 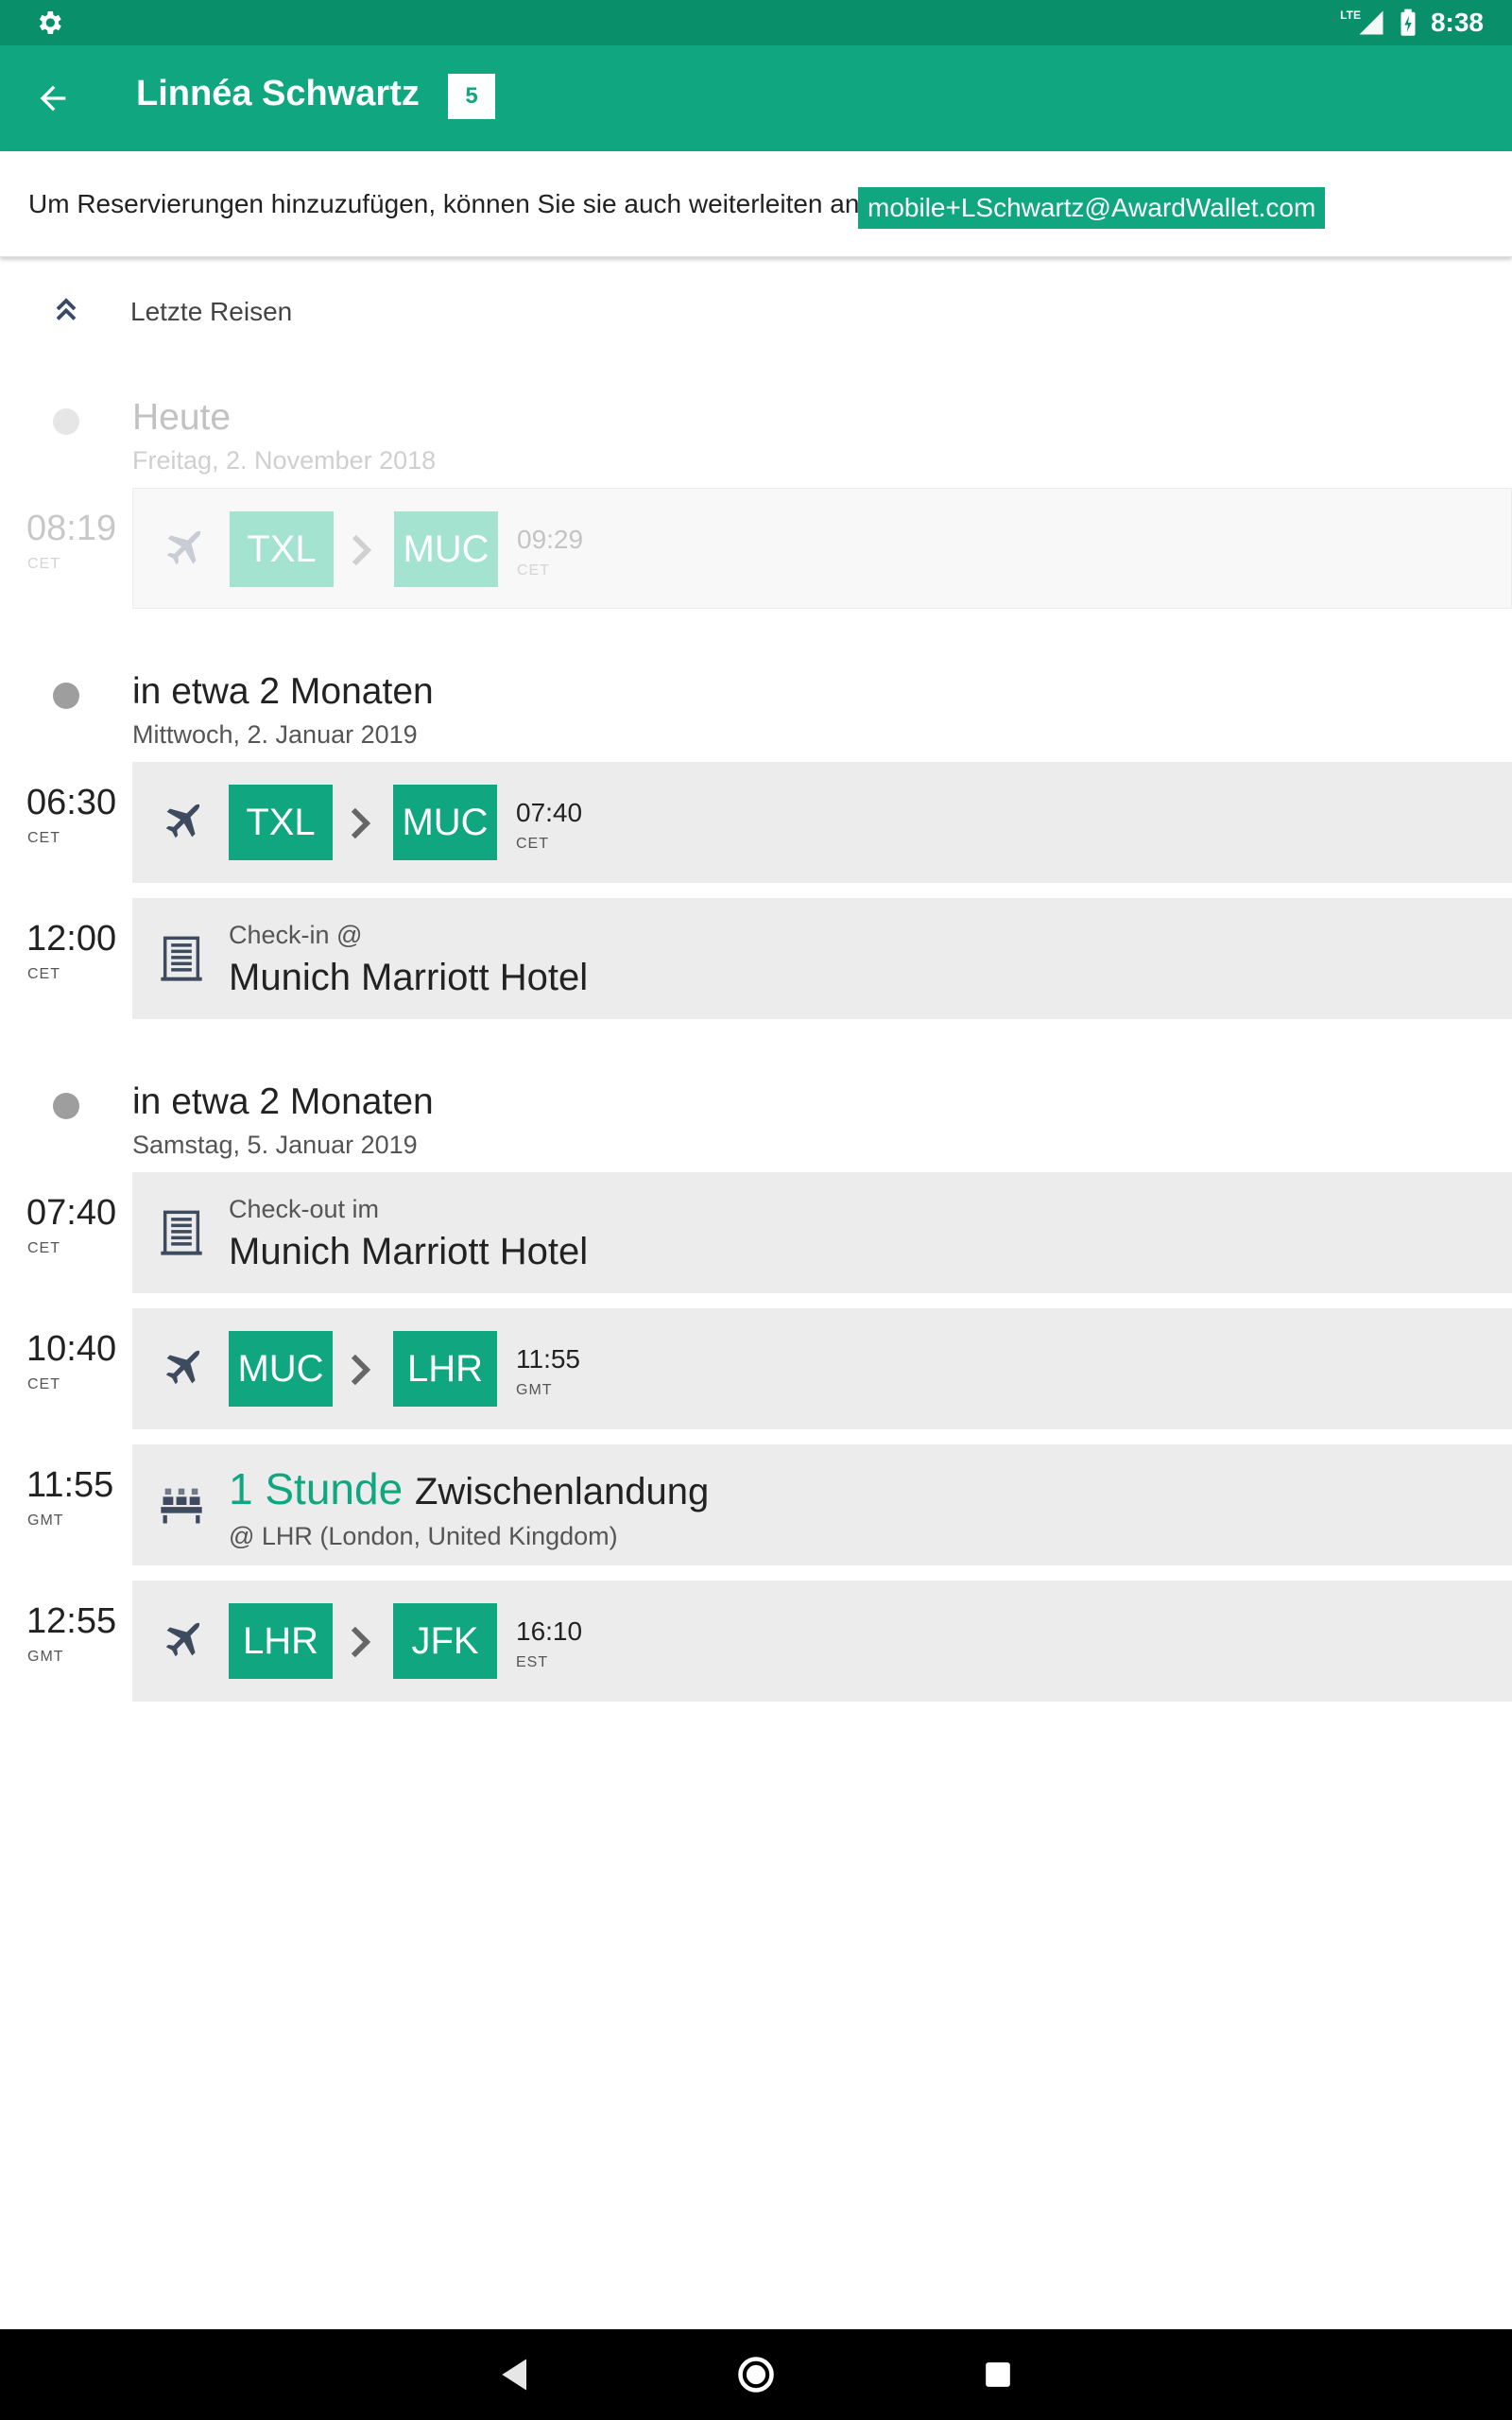 I want to click on arrival-time: 07:40, so click(x=549, y=813).